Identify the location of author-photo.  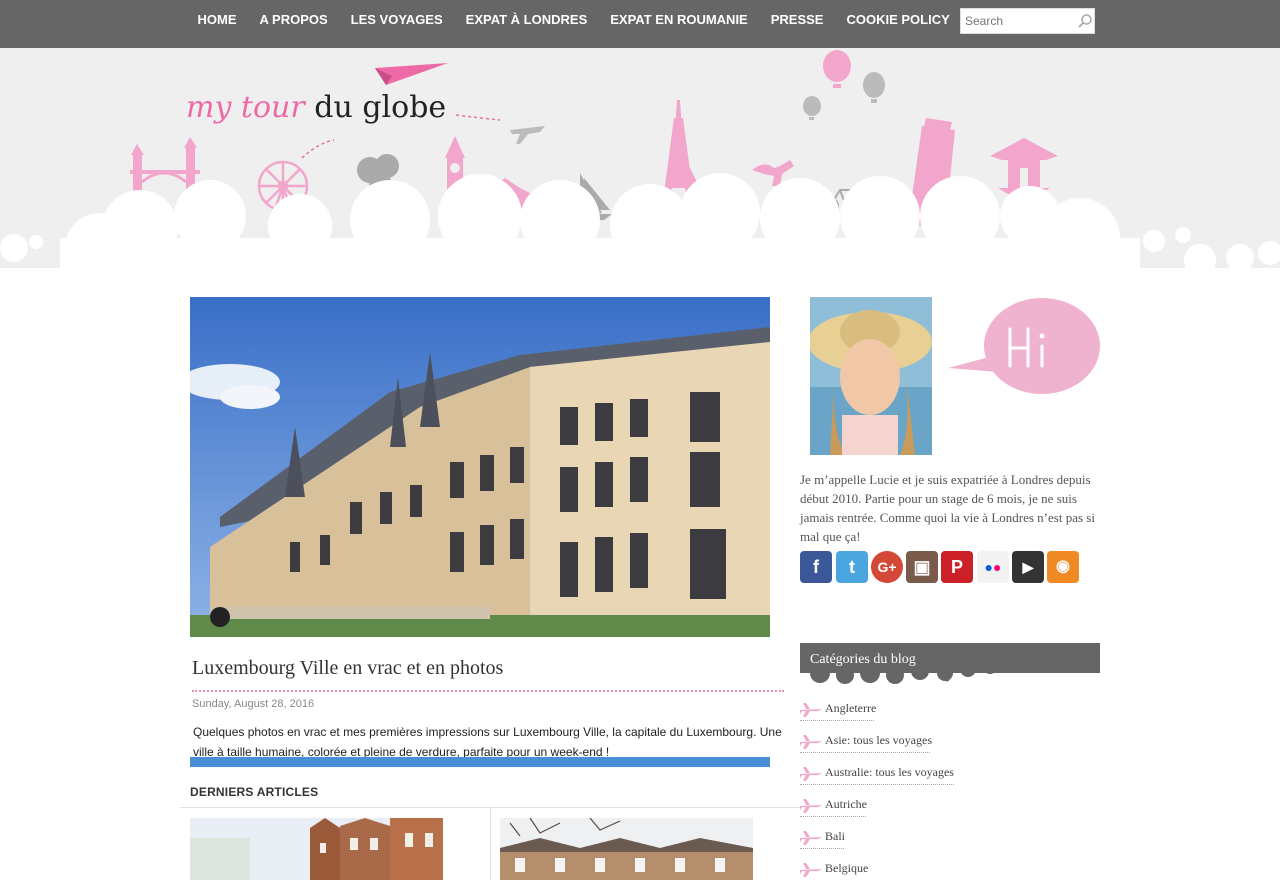
(871, 376).